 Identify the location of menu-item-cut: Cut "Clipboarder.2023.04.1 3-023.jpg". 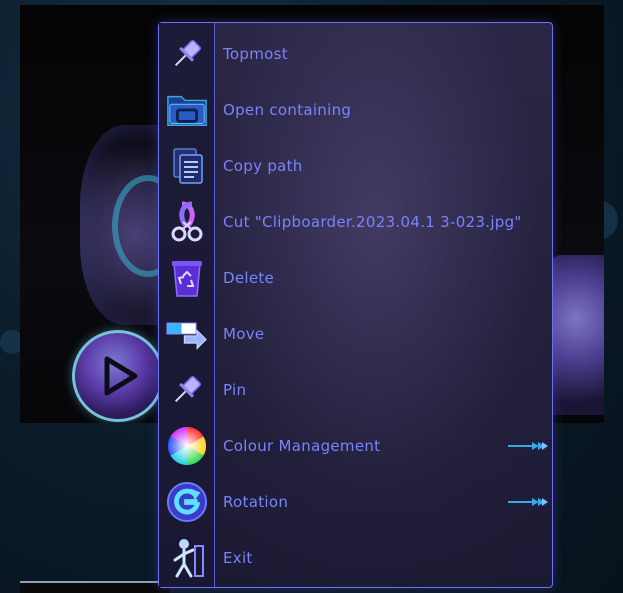
(355, 222).